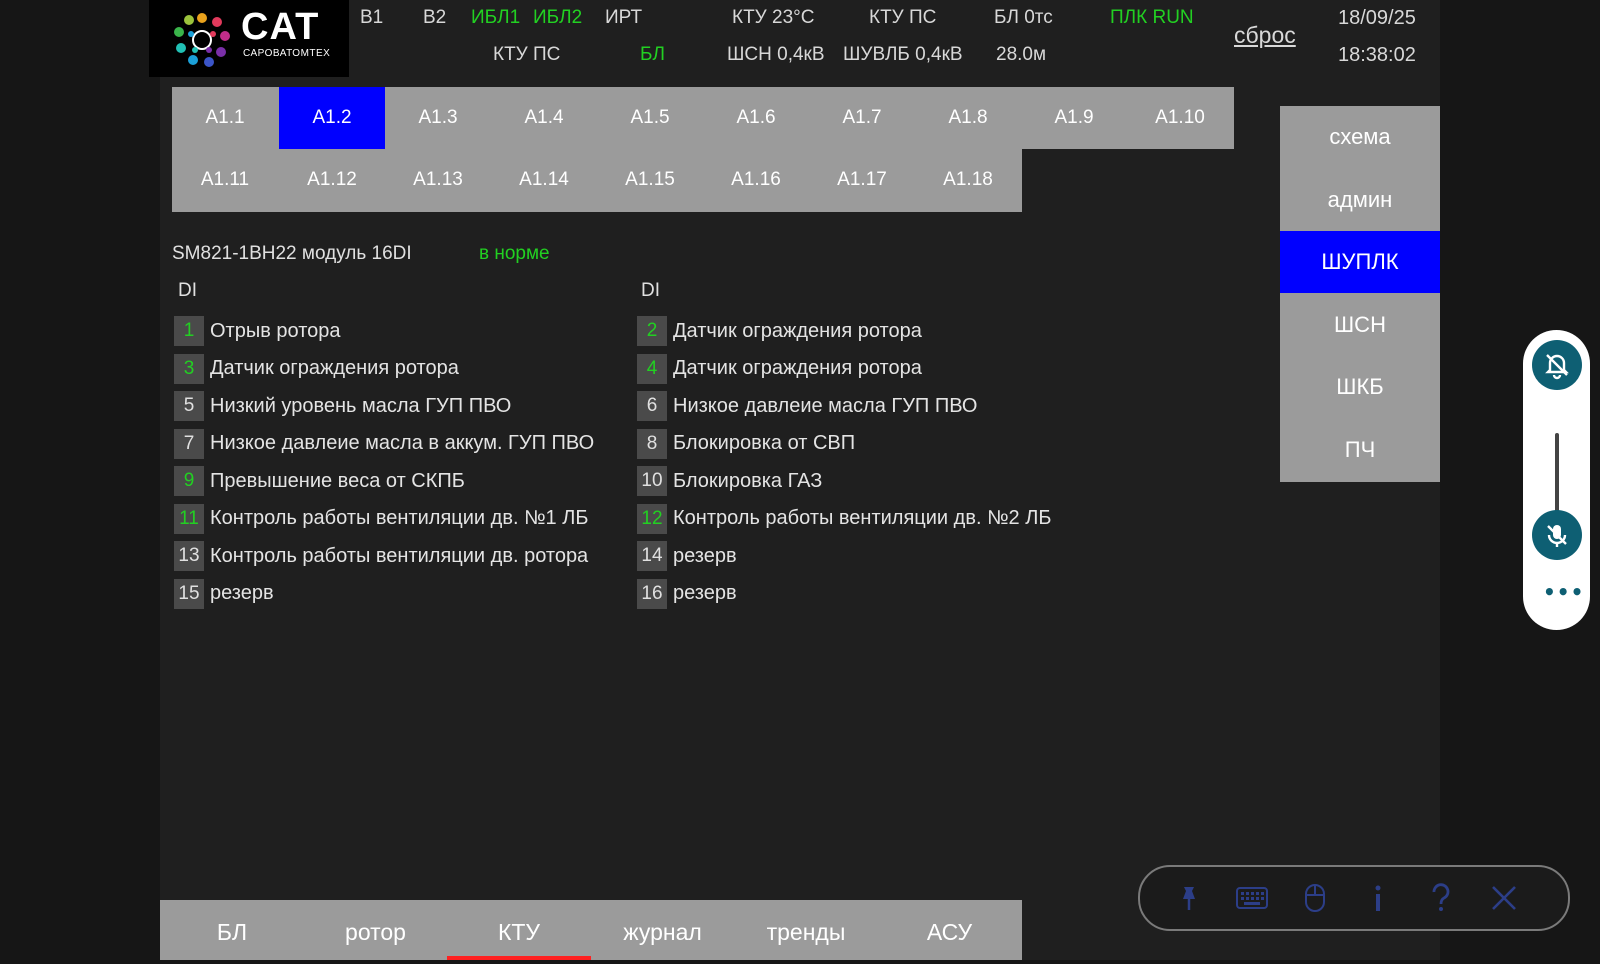  I want to click on tab-a1-12: A1.12, so click(332, 180).